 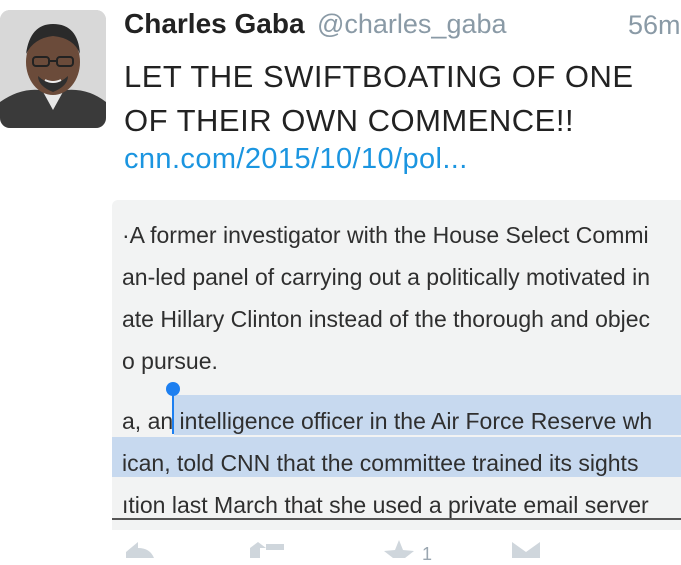 I want to click on tweet-timestamp: 56m, so click(x=654, y=25).